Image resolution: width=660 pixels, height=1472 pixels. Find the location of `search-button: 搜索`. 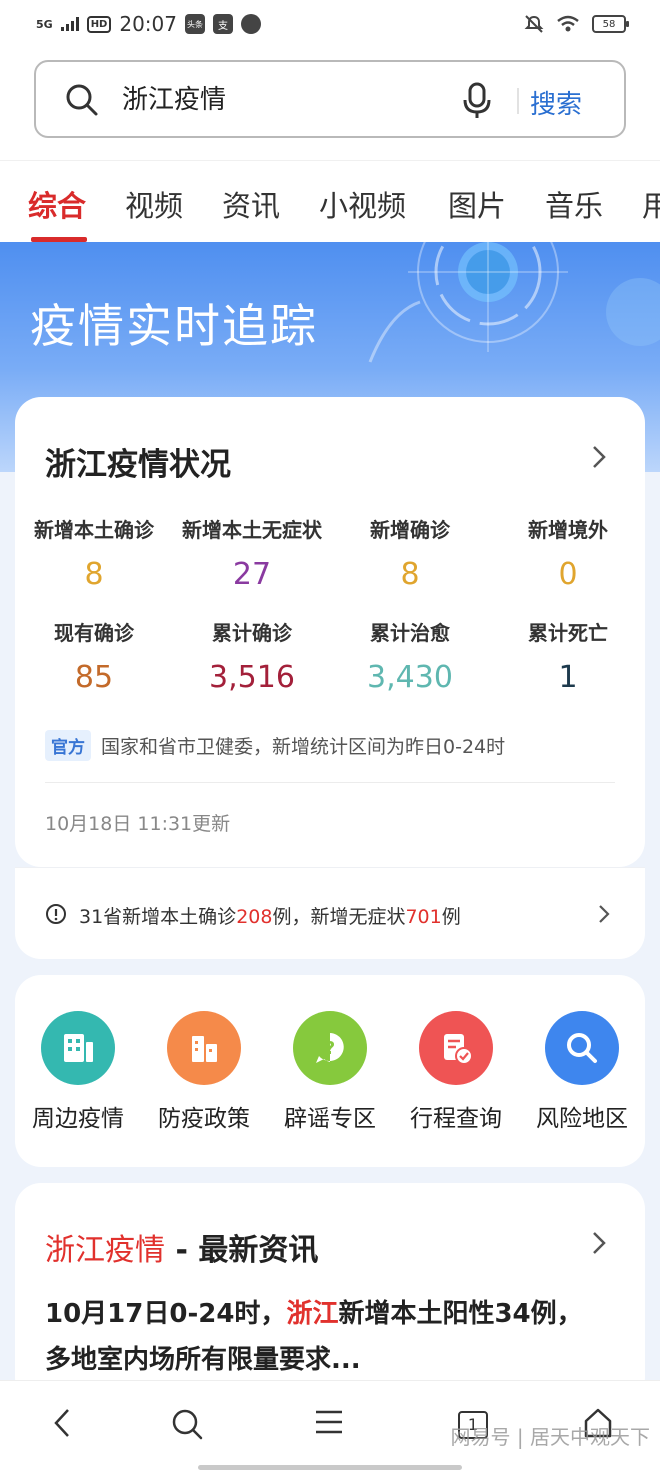

search-button: 搜索 is located at coordinates (556, 102).